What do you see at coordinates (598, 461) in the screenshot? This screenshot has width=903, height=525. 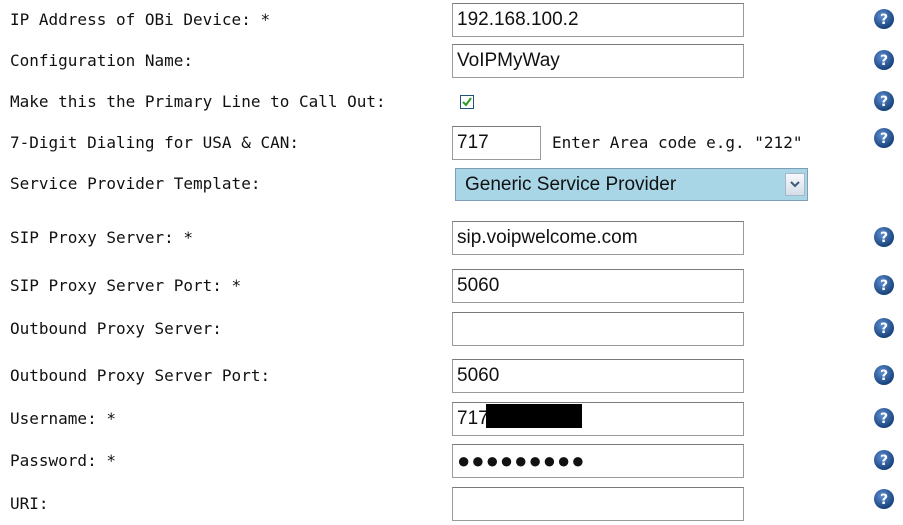 I see `password-input: ●●●●●●●●●` at bounding box center [598, 461].